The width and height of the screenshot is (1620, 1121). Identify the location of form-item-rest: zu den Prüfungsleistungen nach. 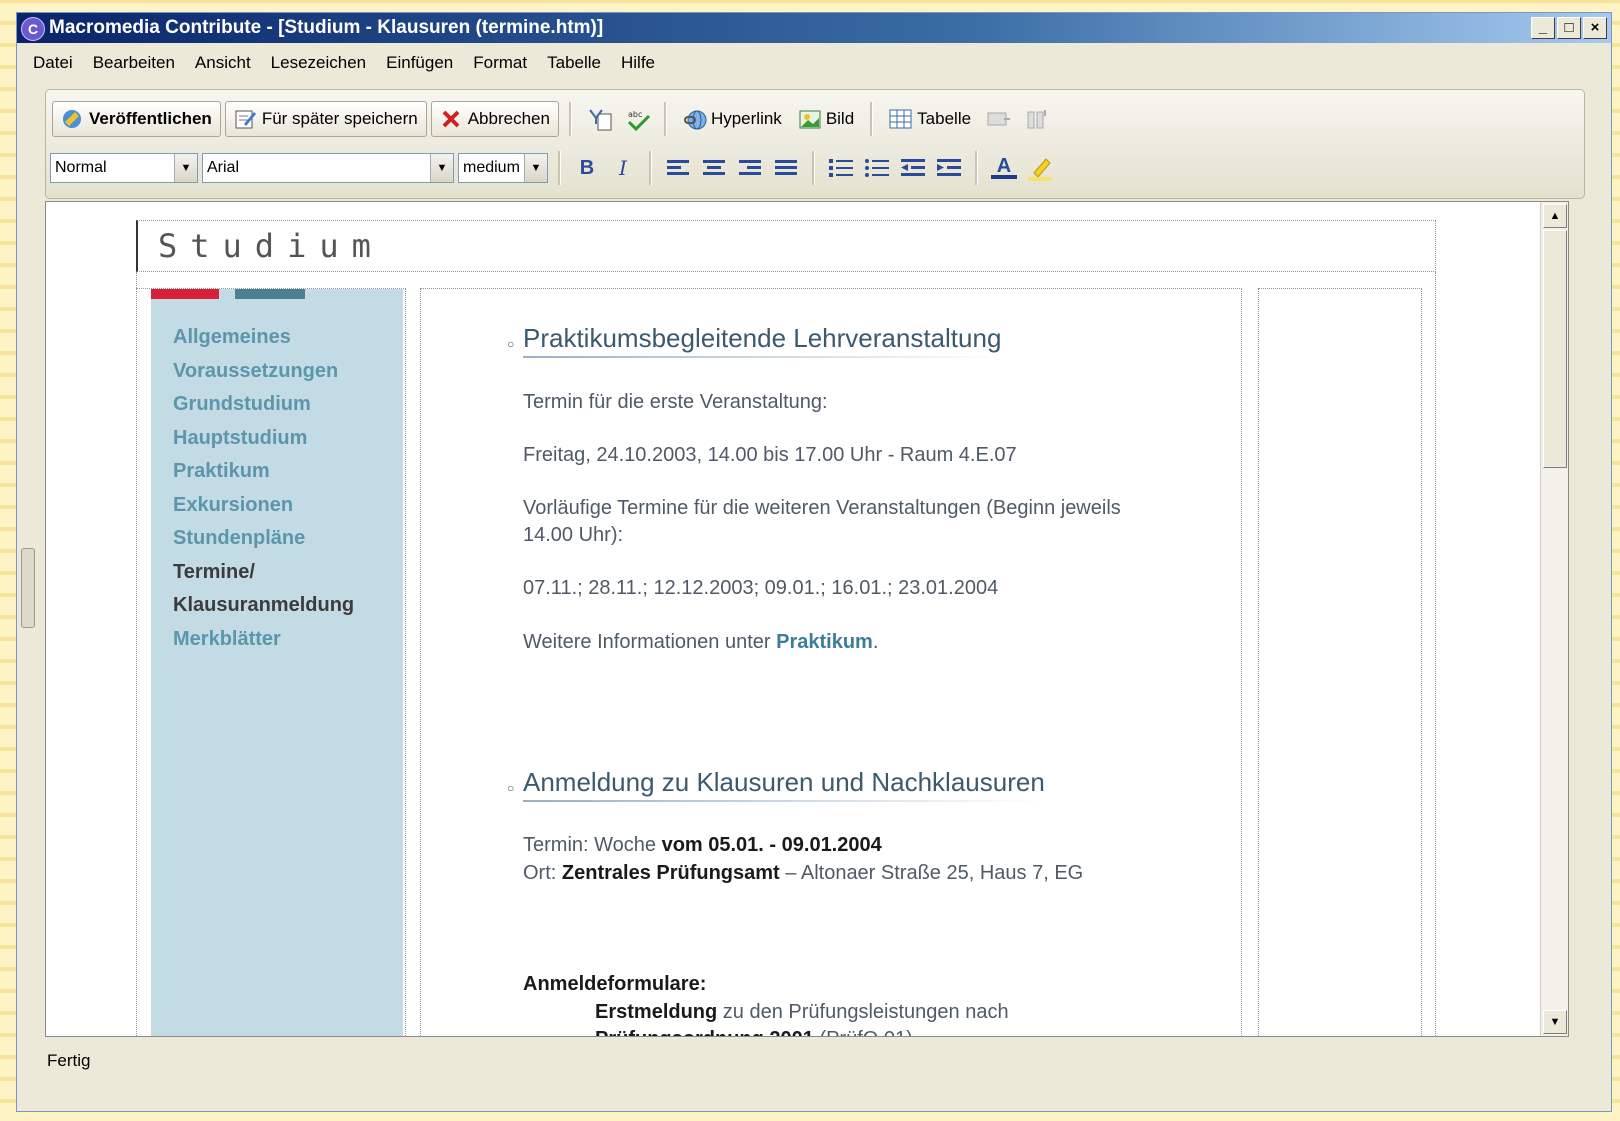
(863, 1012).